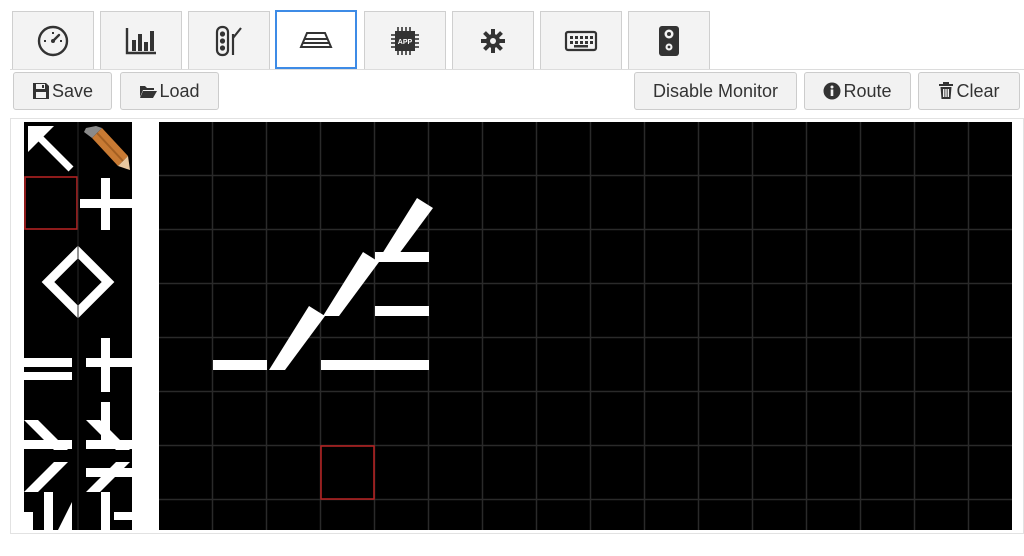 The width and height of the screenshot is (1024, 556). I want to click on palette-select-tool, so click(51, 149).